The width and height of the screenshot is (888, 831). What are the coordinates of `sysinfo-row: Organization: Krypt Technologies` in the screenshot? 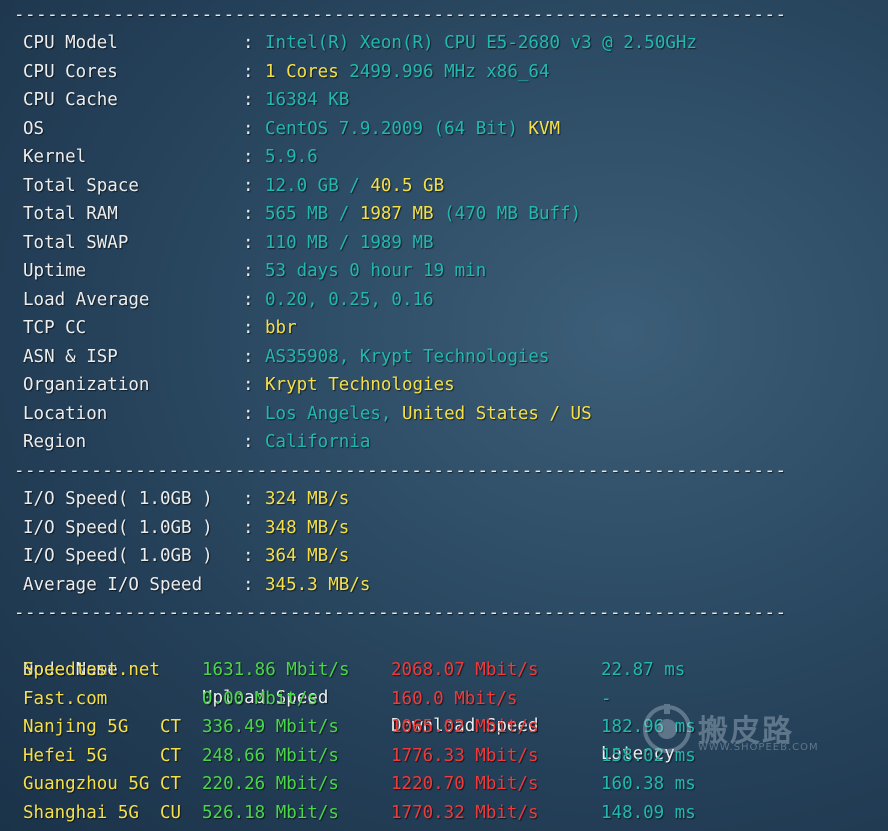 It's located at (444, 385).